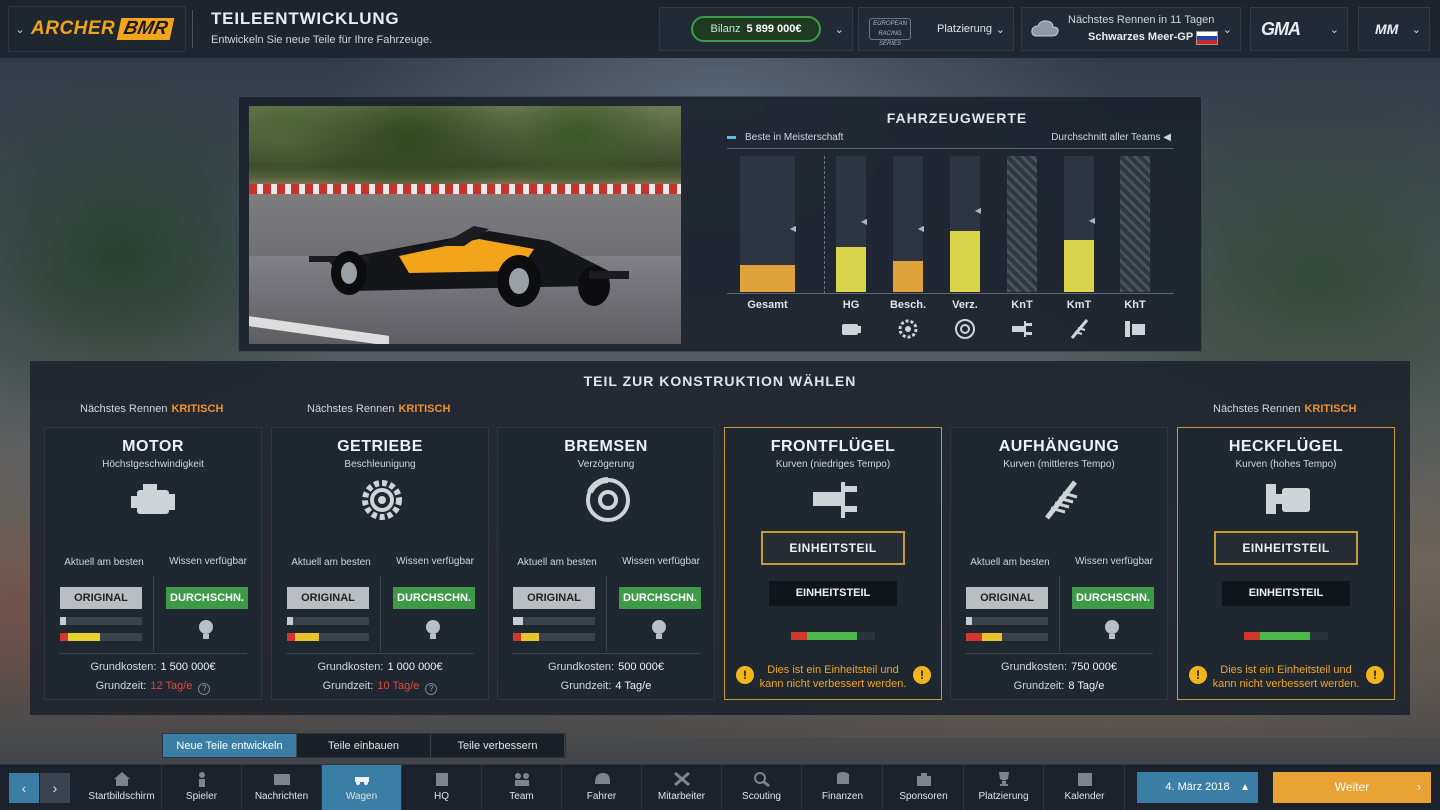 The width and height of the screenshot is (1440, 810). I want to click on balance-pill: Bilanz 5 899 000€, so click(756, 29).